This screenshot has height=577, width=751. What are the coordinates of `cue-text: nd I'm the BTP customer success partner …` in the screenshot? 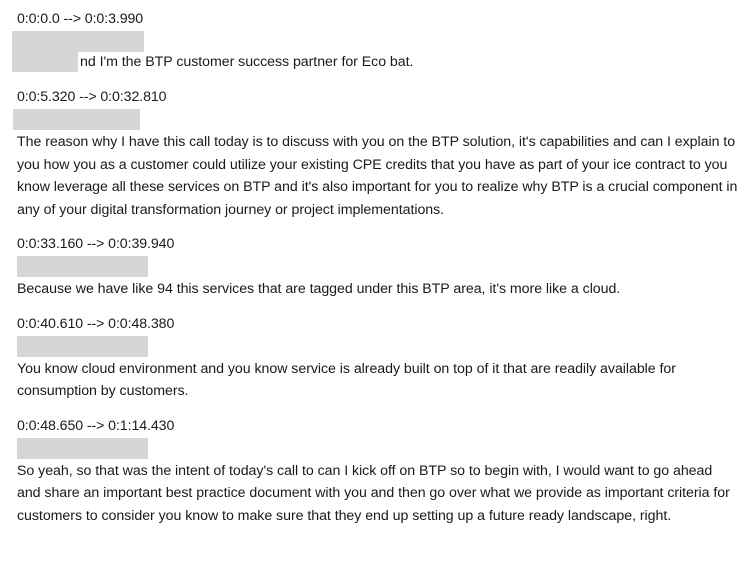 It's located at (247, 62).